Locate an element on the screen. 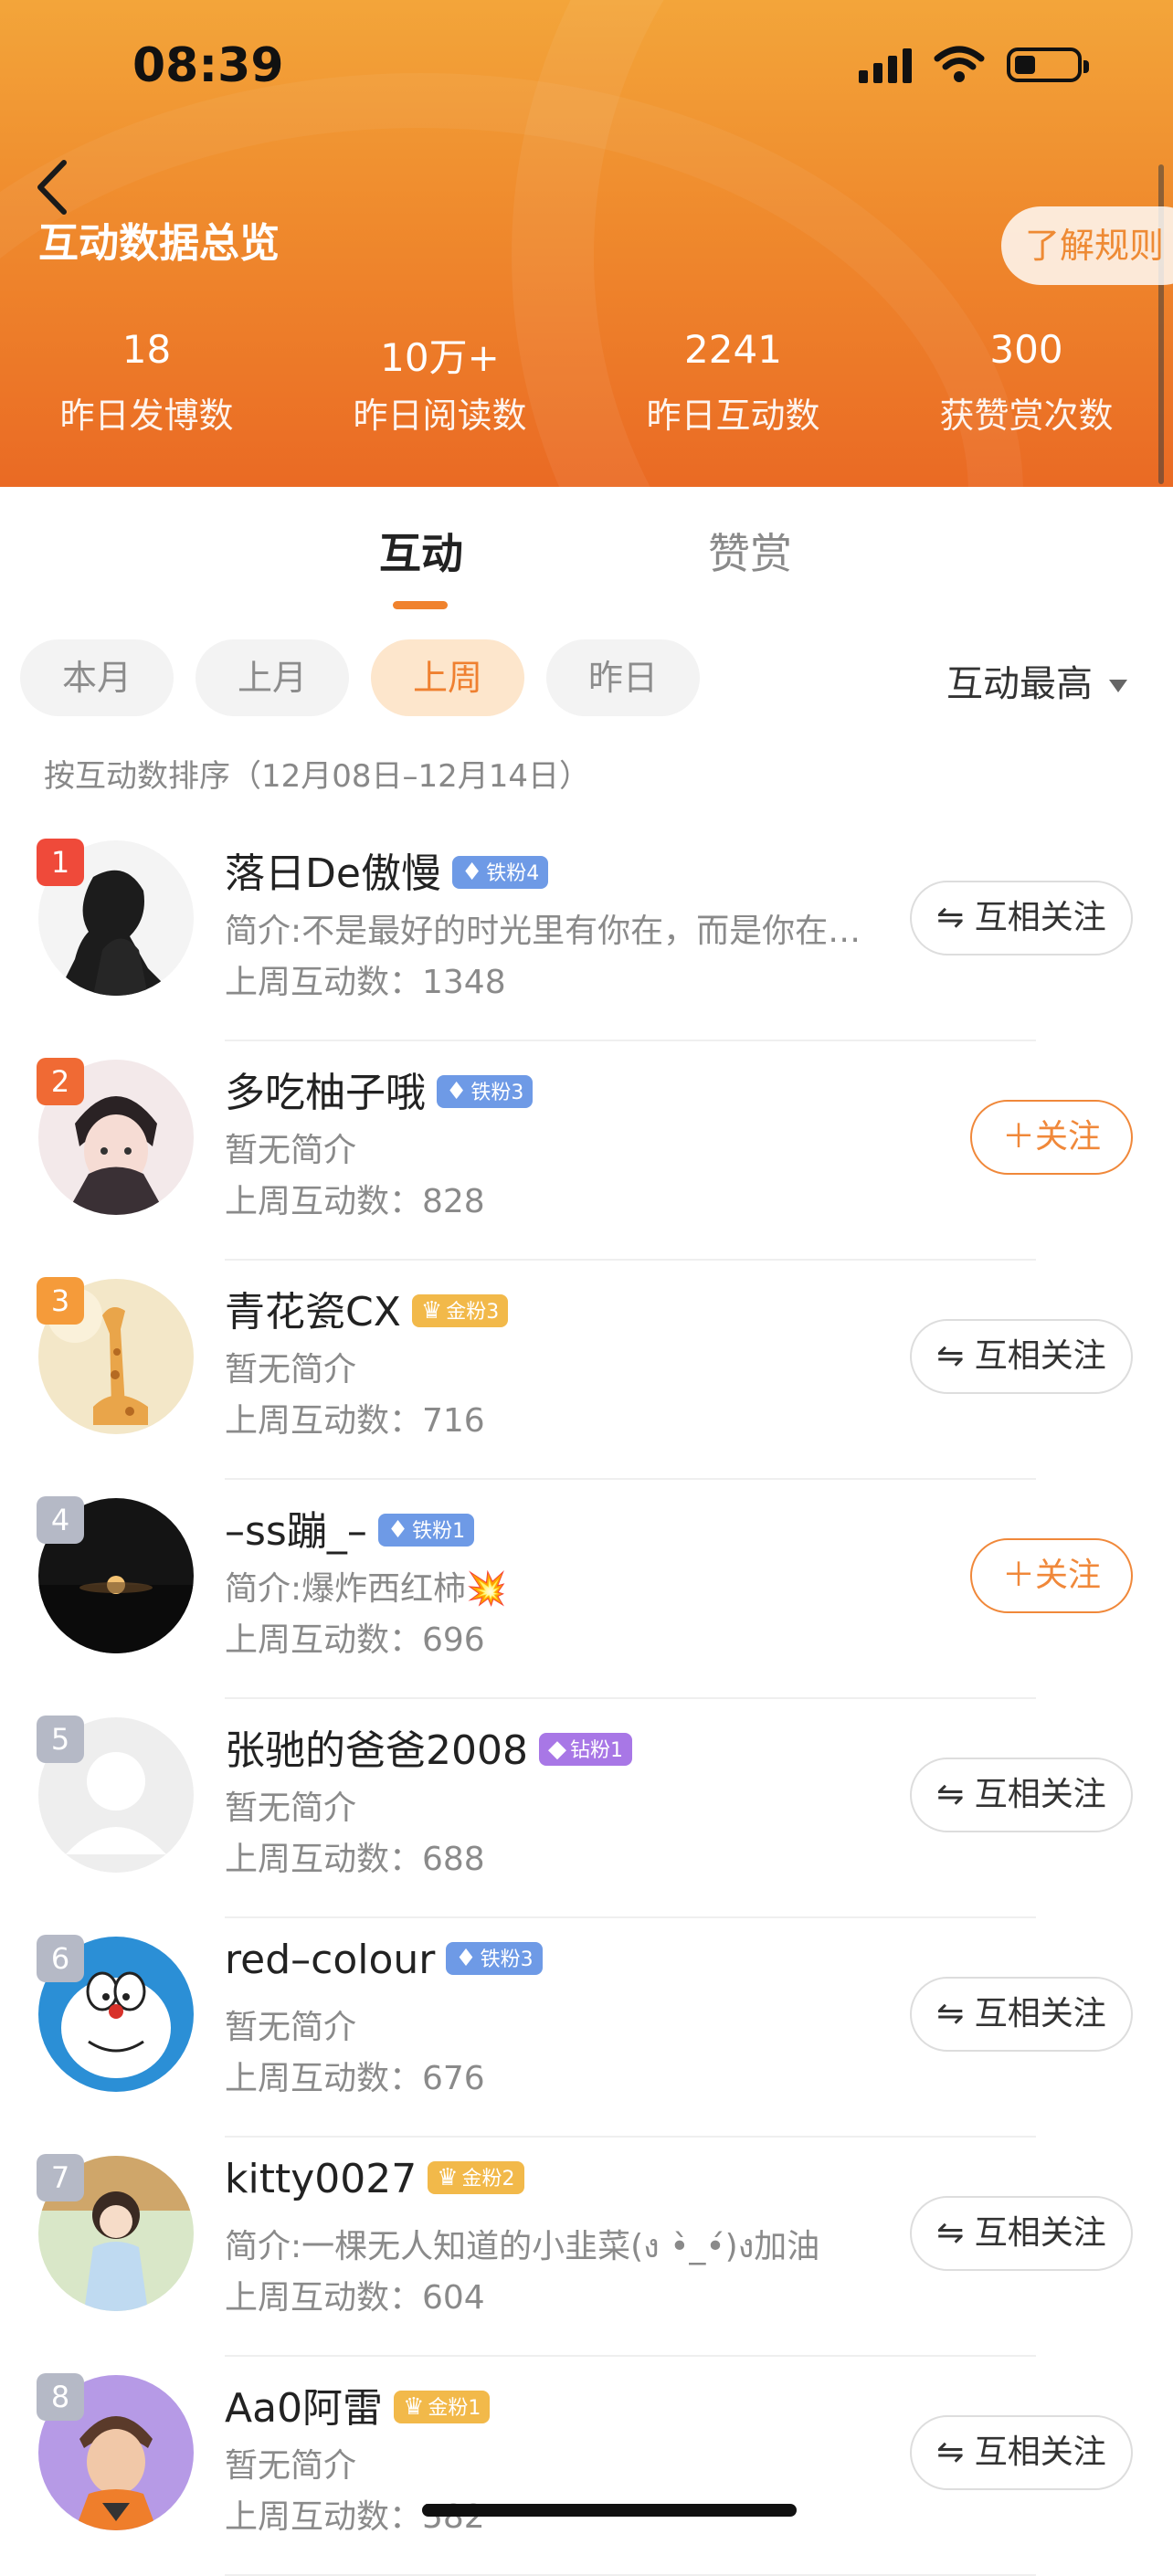 The image size is (1173, 2576). user-name-text: Aa0阿雷 is located at coordinates (304, 2408).